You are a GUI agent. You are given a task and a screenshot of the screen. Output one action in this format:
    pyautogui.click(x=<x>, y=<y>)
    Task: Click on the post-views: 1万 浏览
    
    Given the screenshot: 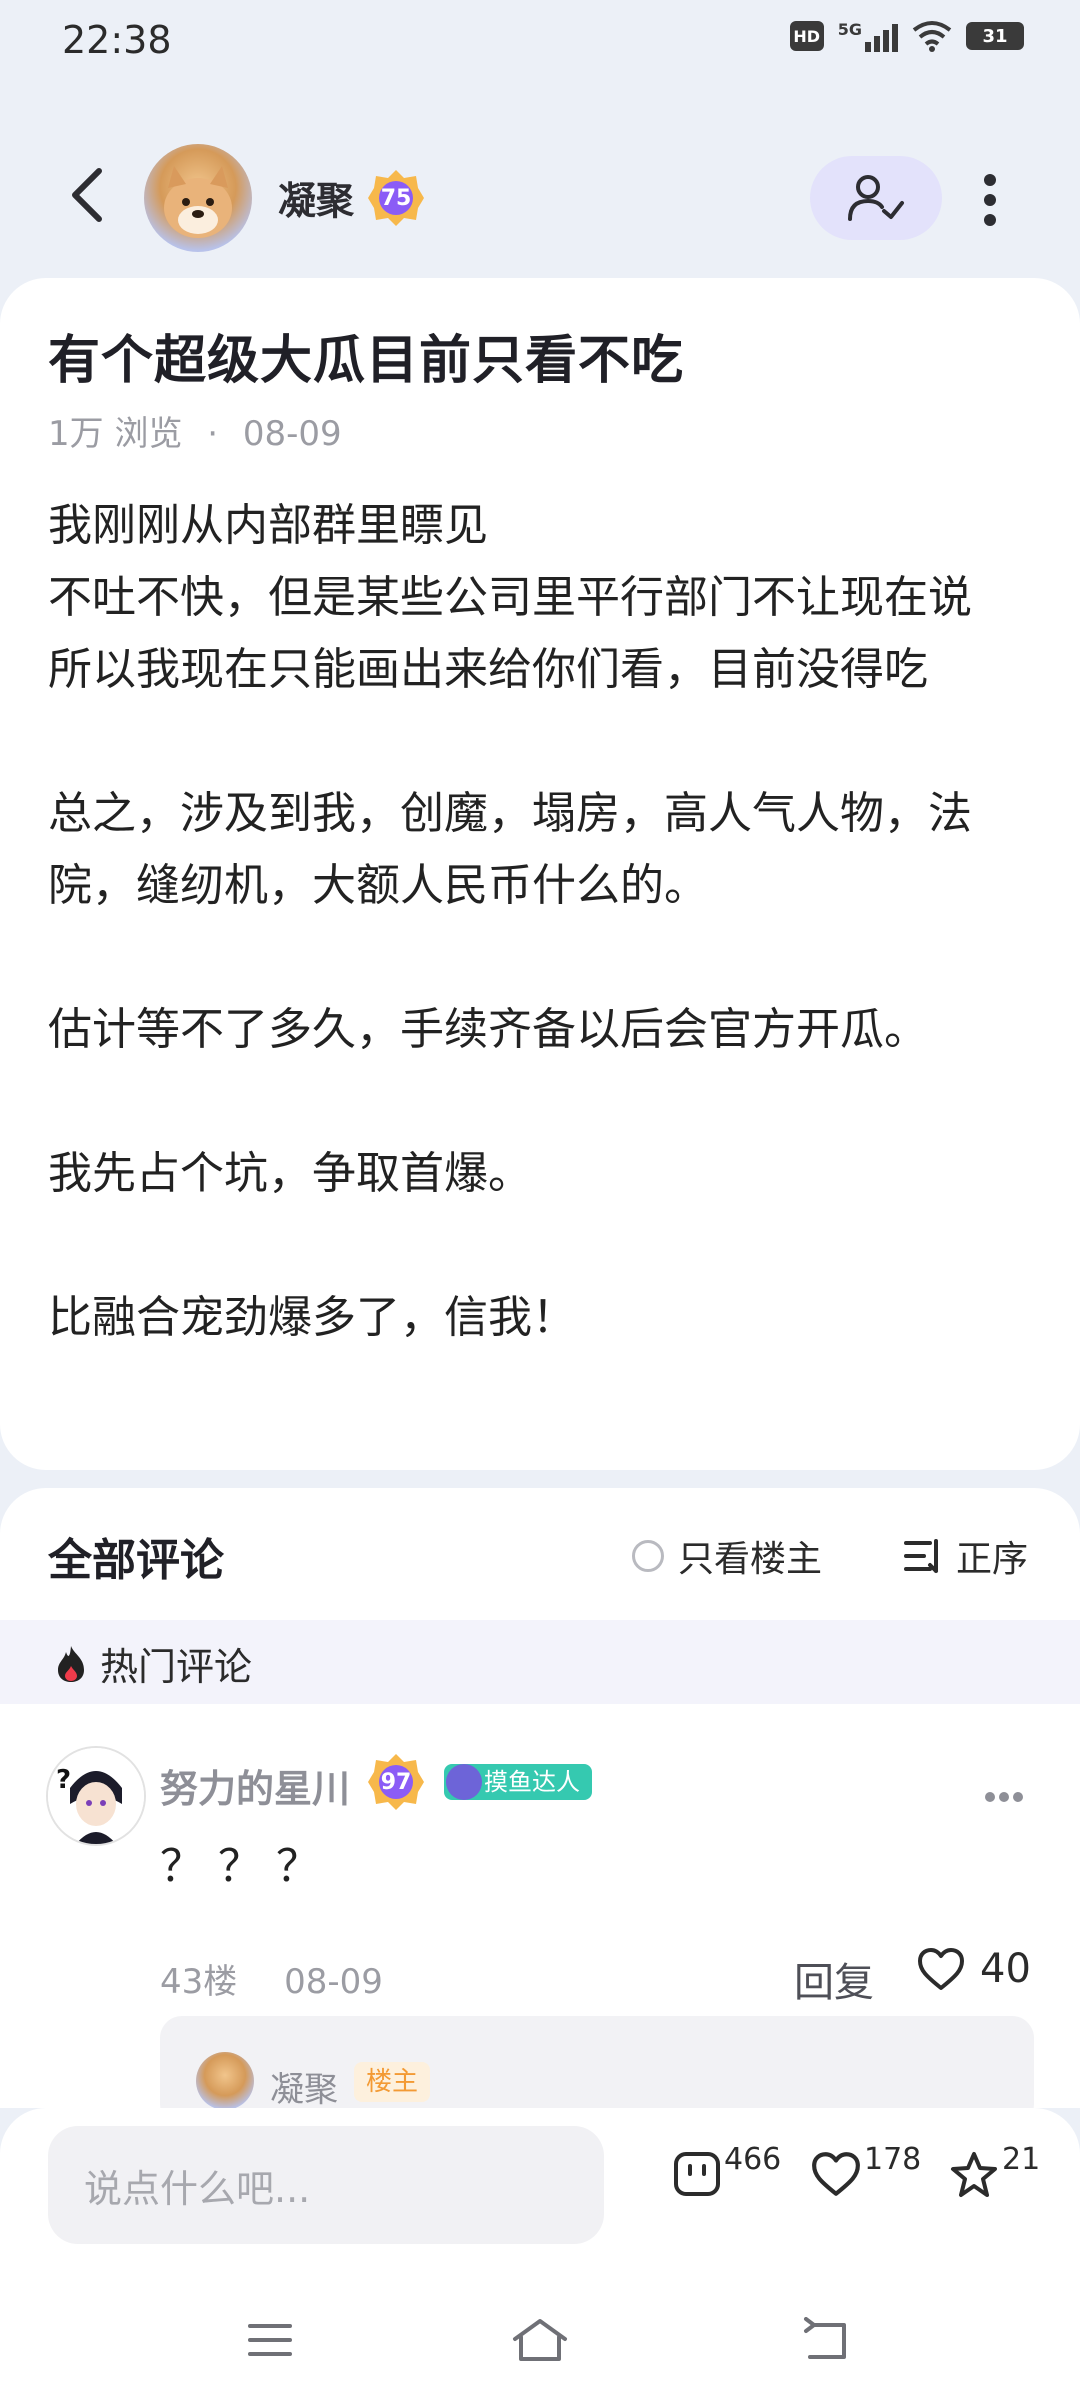 What is the action you would take?
    pyautogui.click(x=115, y=434)
    